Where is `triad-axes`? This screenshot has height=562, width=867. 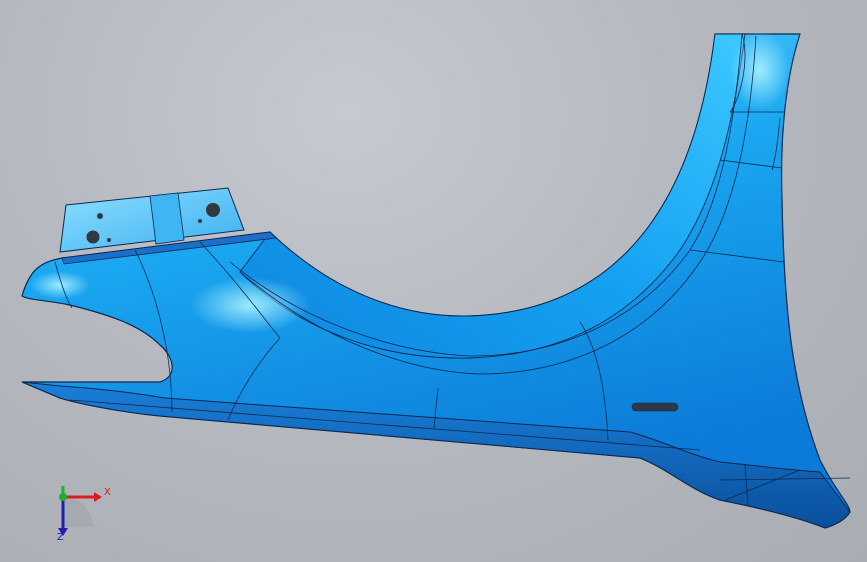 triad-axes is located at coordinates (80, 511).